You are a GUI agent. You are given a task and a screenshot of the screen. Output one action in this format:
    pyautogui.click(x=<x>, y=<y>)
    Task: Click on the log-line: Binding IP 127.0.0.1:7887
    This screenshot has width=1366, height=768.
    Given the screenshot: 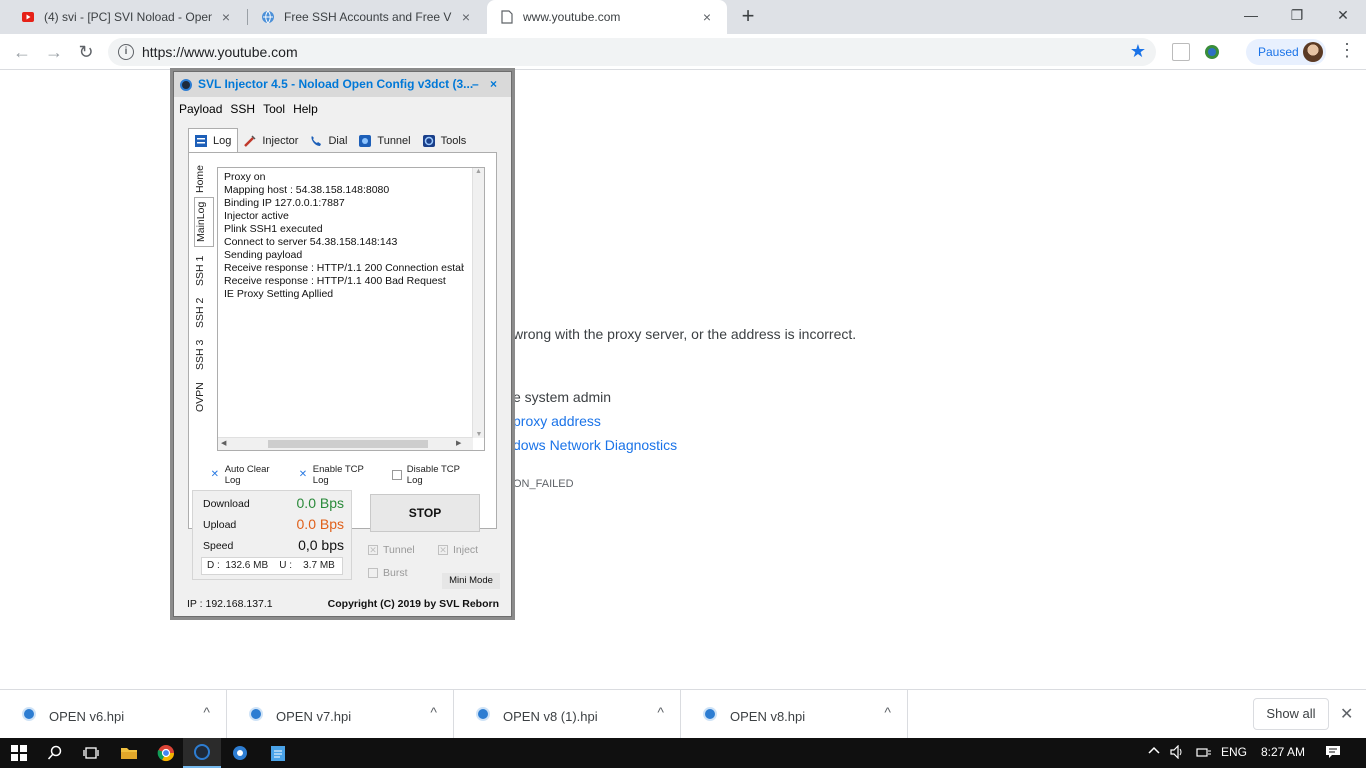 What is the action you would take?
    pyautogui.click(x=284, y=203)
    